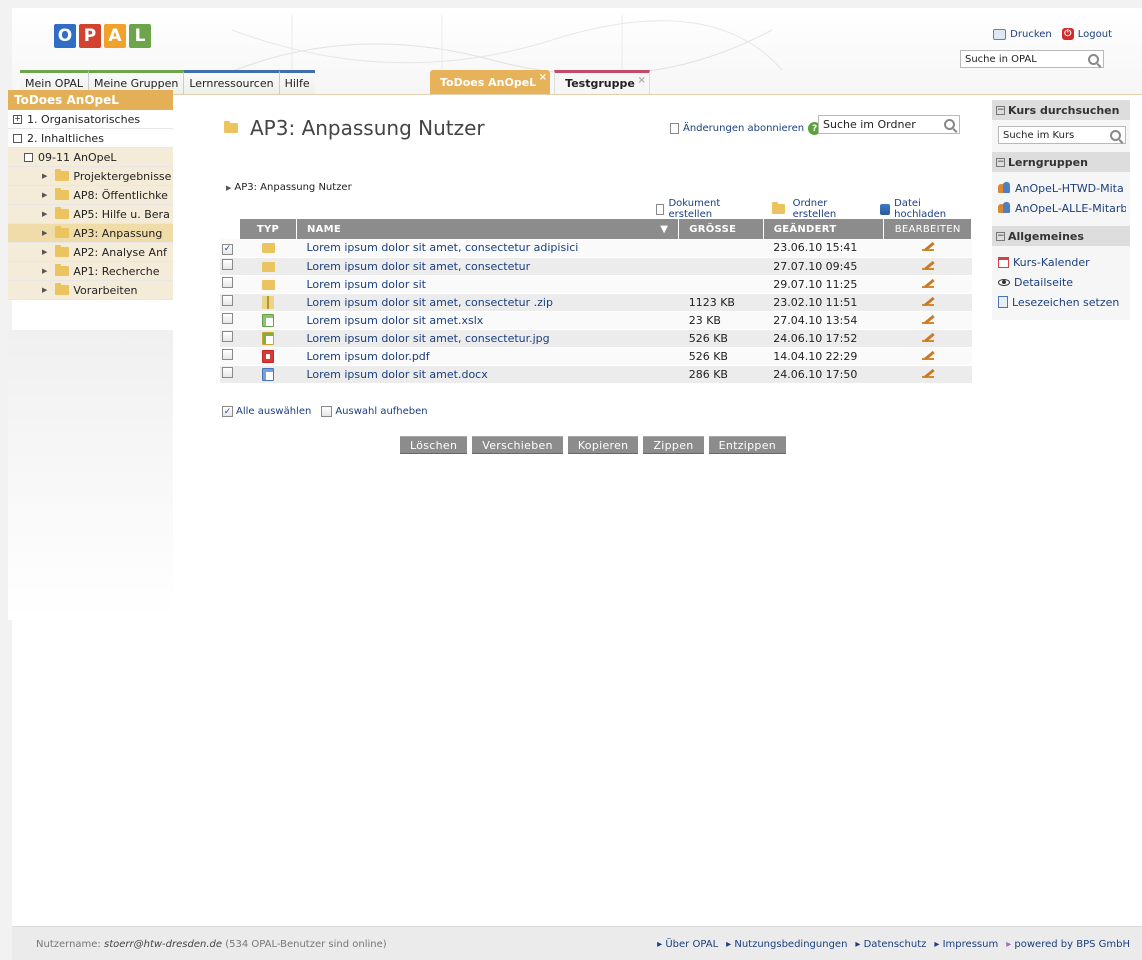 The width and height of the screenshot is (1142, 960). I want to click on tree-item-ap8: ▶ AP8: Öffentlichke, so click(90, 195).